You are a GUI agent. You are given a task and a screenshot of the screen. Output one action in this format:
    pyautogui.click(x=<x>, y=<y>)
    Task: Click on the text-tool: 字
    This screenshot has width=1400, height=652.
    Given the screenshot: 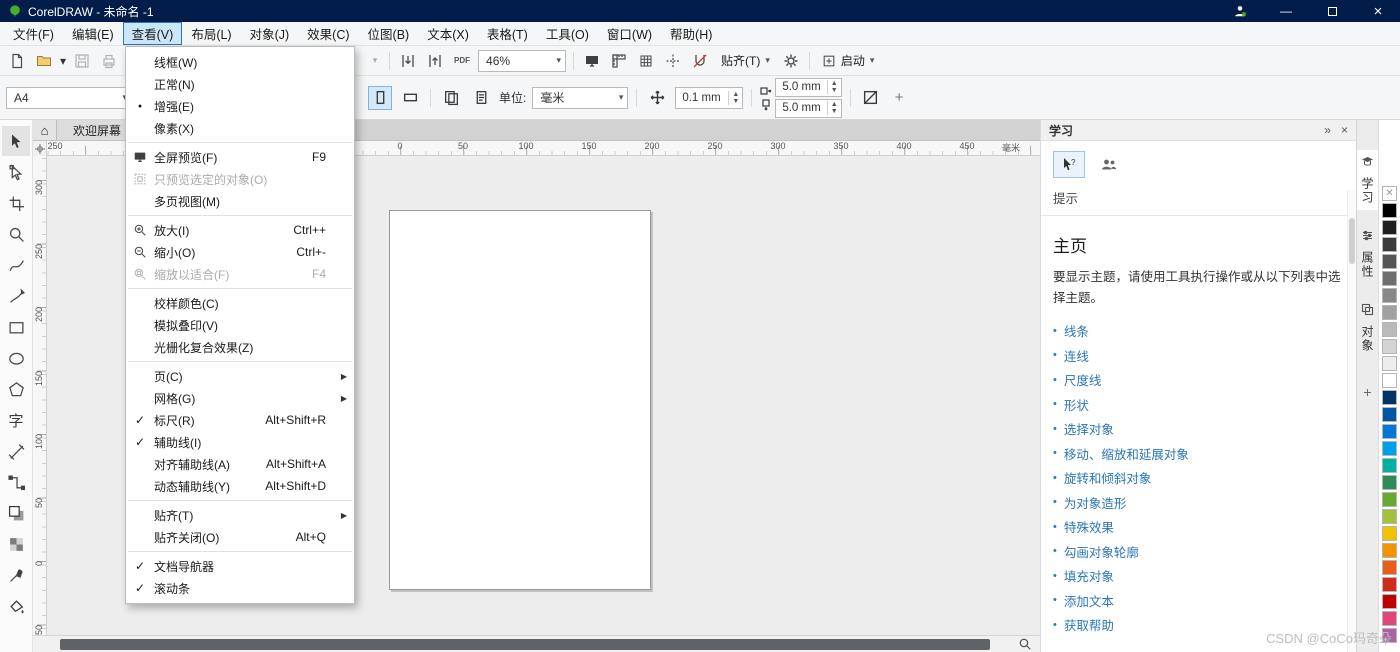 What is the action you would take?
    pyautogui.click(x=16, y=420)
    